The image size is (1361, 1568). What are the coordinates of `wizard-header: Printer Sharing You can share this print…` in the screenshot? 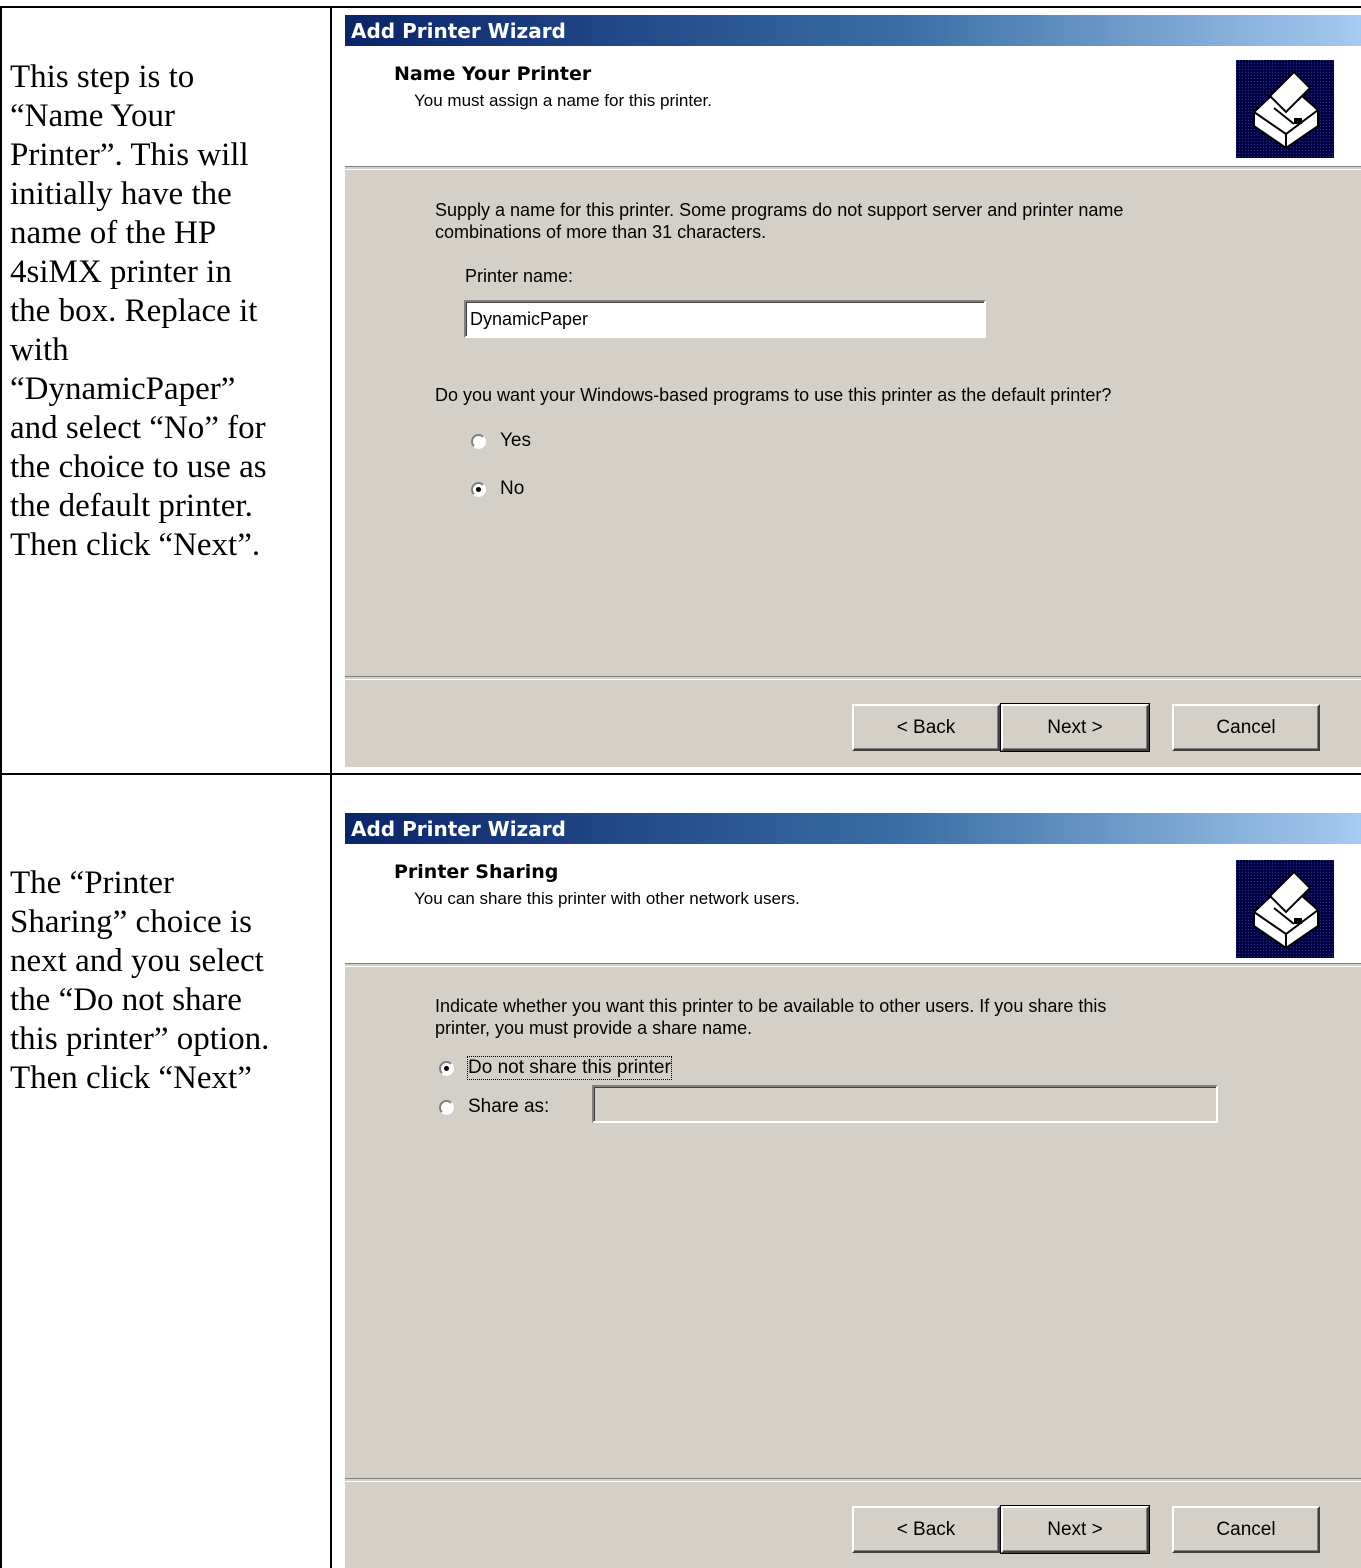 It's located at (853, 903).